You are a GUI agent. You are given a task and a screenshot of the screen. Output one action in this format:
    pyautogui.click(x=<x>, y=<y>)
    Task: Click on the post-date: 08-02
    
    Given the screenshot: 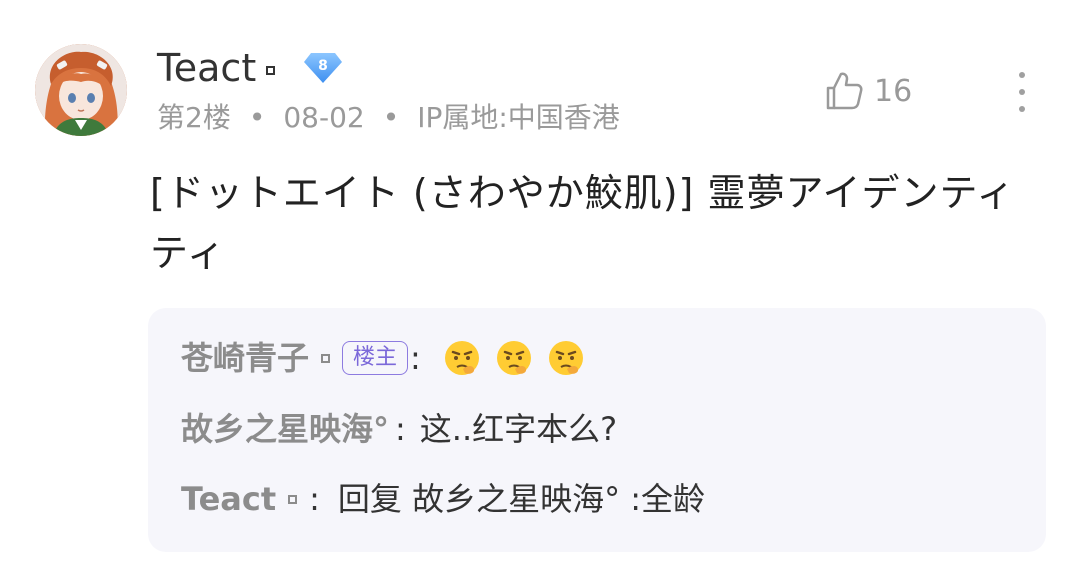 What is the action you would take?
    pyautogui.click(x=324, y=117)
    